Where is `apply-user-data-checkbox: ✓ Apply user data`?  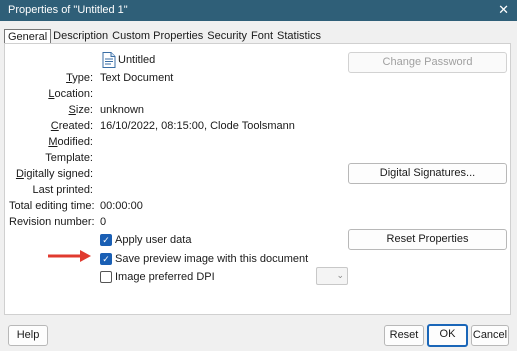 apply-user-data-checkbox: ✓ Apply user data is located at coordinates (145, 240).